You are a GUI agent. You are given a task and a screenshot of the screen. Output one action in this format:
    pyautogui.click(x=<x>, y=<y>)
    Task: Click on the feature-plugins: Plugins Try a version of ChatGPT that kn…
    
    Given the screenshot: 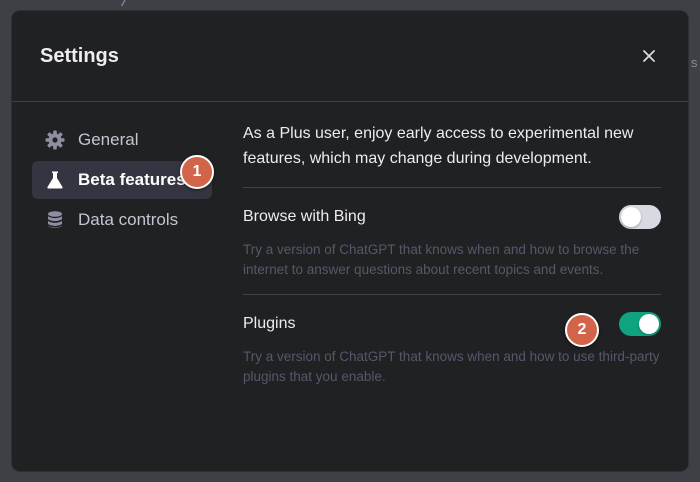 What is the action you would take?
    pyautogui.click(x=452, y=347)
    